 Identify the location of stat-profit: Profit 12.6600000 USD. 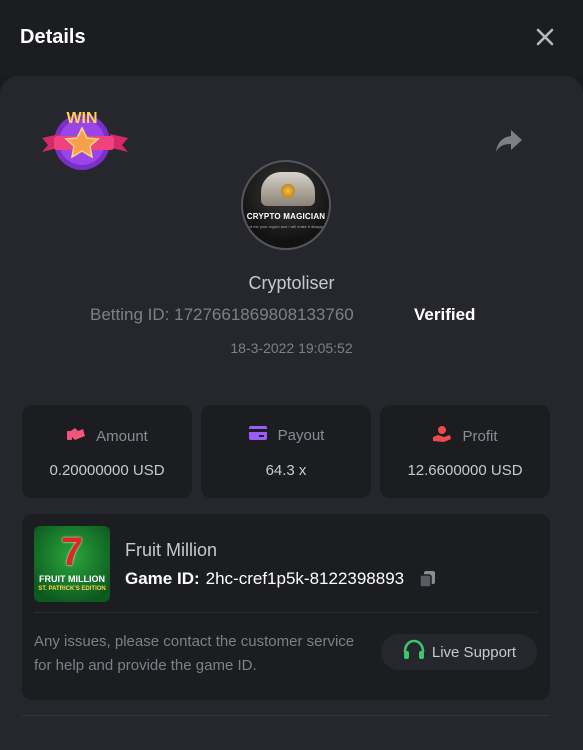
(465, 451).